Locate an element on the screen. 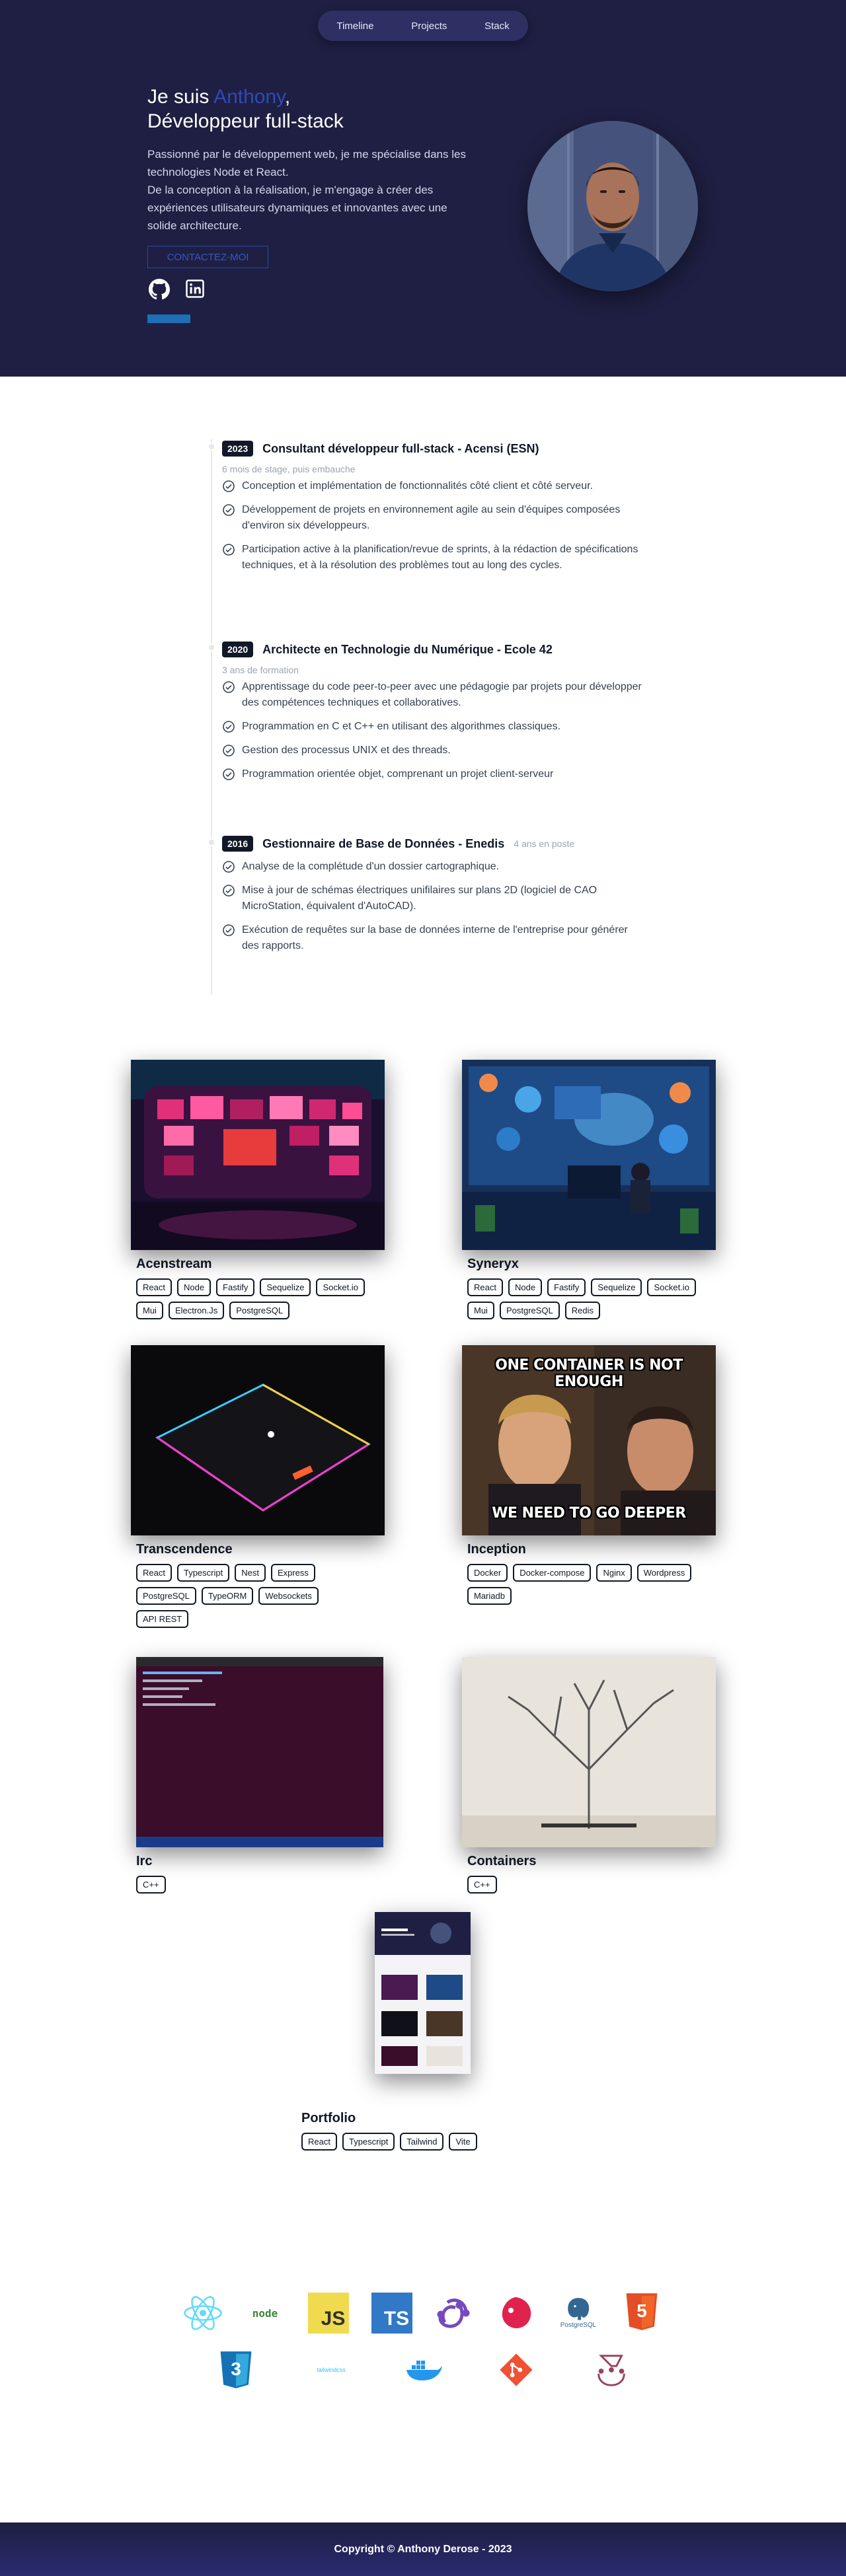  project-card: Containers C++ is located at coordinates (589, 1775).